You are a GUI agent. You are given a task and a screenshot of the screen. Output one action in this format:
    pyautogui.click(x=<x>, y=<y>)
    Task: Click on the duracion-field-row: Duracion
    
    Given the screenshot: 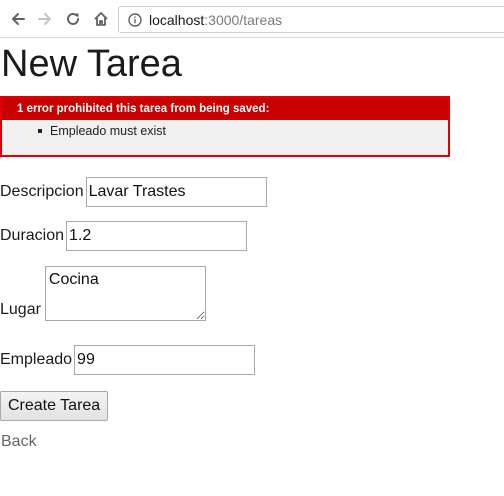 What is the action you would take?
    pyautogui.click(x=124, y=236)
    